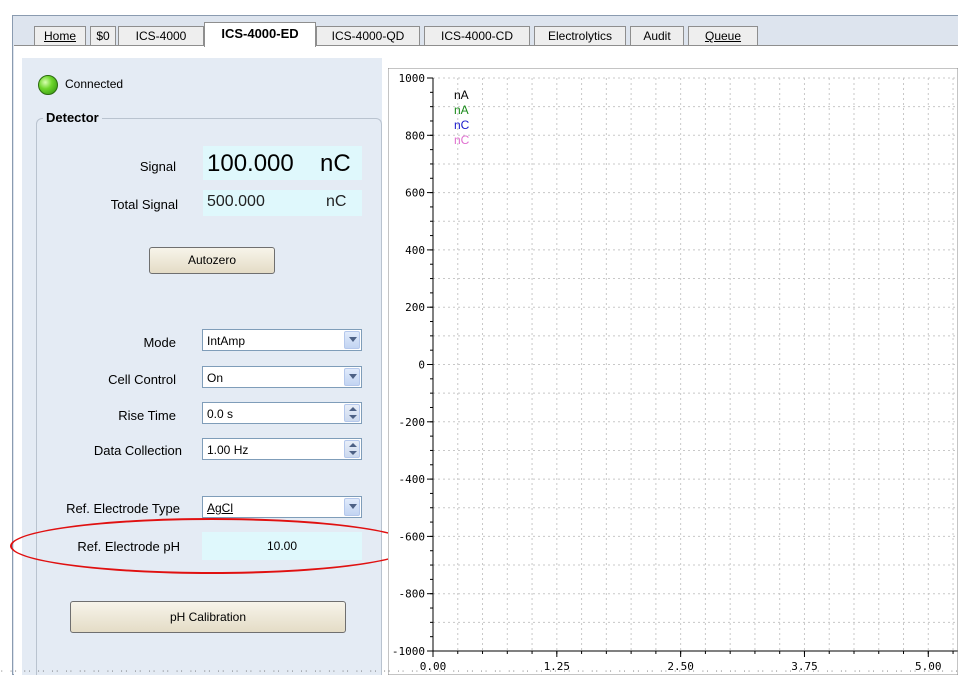 The height and width of the screenshot is (675, 958). What do you see at coordinates (421, 365) in the screenshot?
I see `y-tick-label: 0` at bounding box center [421, 365].